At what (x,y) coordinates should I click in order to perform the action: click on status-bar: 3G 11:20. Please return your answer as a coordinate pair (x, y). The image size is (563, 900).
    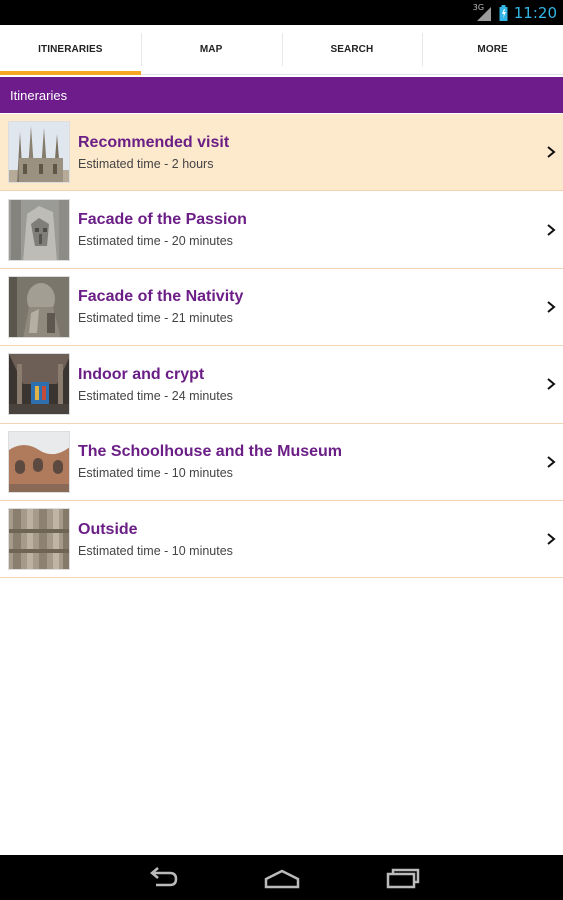
    Looking at the image, I should click on (281, 12).